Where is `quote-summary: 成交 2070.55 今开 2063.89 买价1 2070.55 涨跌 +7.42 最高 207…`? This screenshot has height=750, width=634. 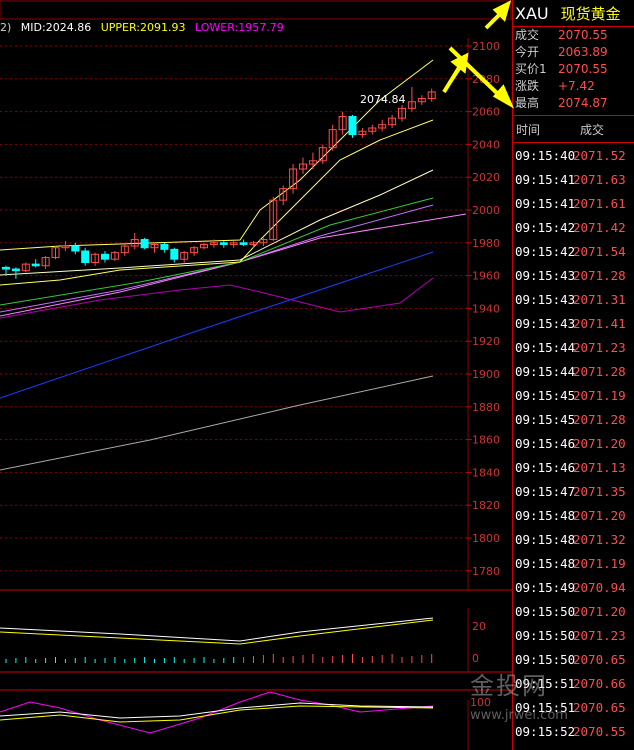 quote-summary: 成交 2070.55 今开 2063.89 买价1 2070.55 涨跌 +7.42 最高 207… is located at coordinates (573, 71).